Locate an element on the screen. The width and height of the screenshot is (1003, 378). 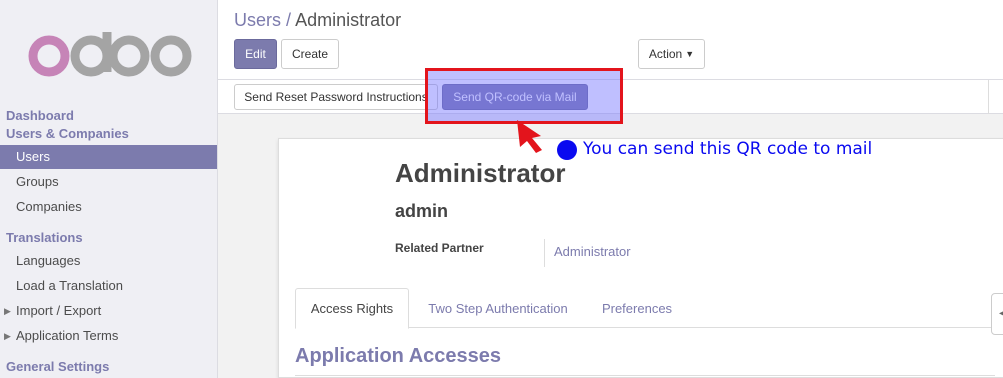
odoo-logo is located at coordinates (109, 56).